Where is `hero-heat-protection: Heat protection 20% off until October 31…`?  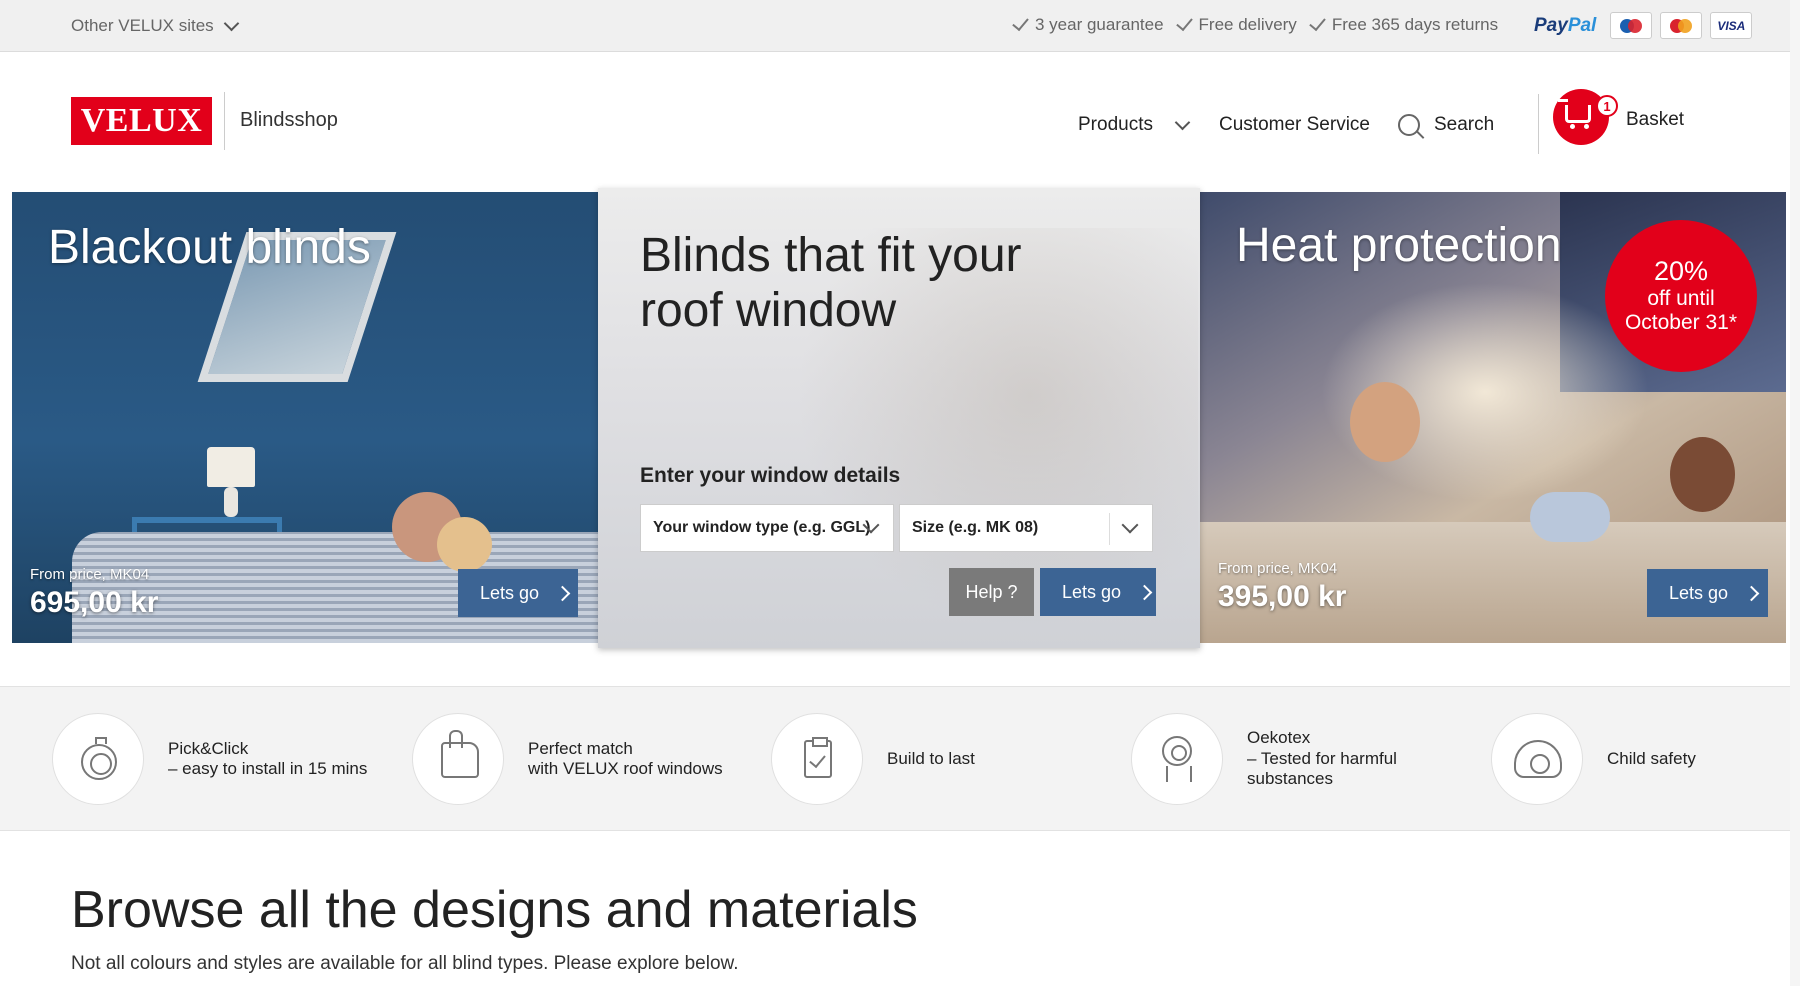
hero-heat-protection: Heat protection 20% off until October 31… is located at coordinates (1493, 417).